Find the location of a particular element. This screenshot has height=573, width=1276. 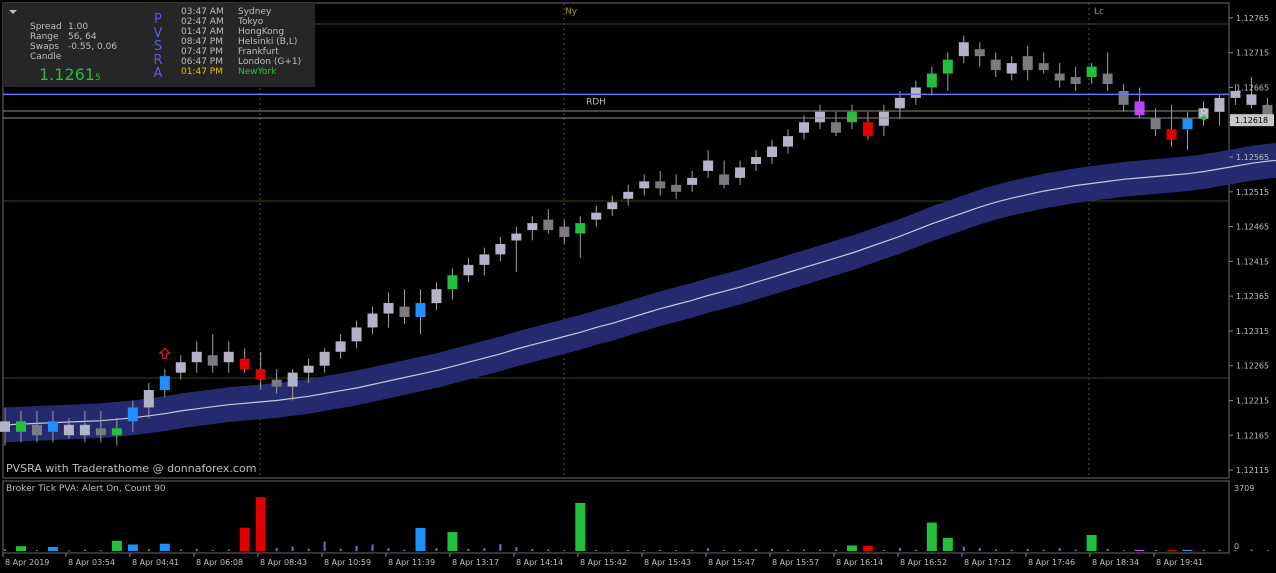

volume-panel: 3709 0 is located at coordinates (639, 517).